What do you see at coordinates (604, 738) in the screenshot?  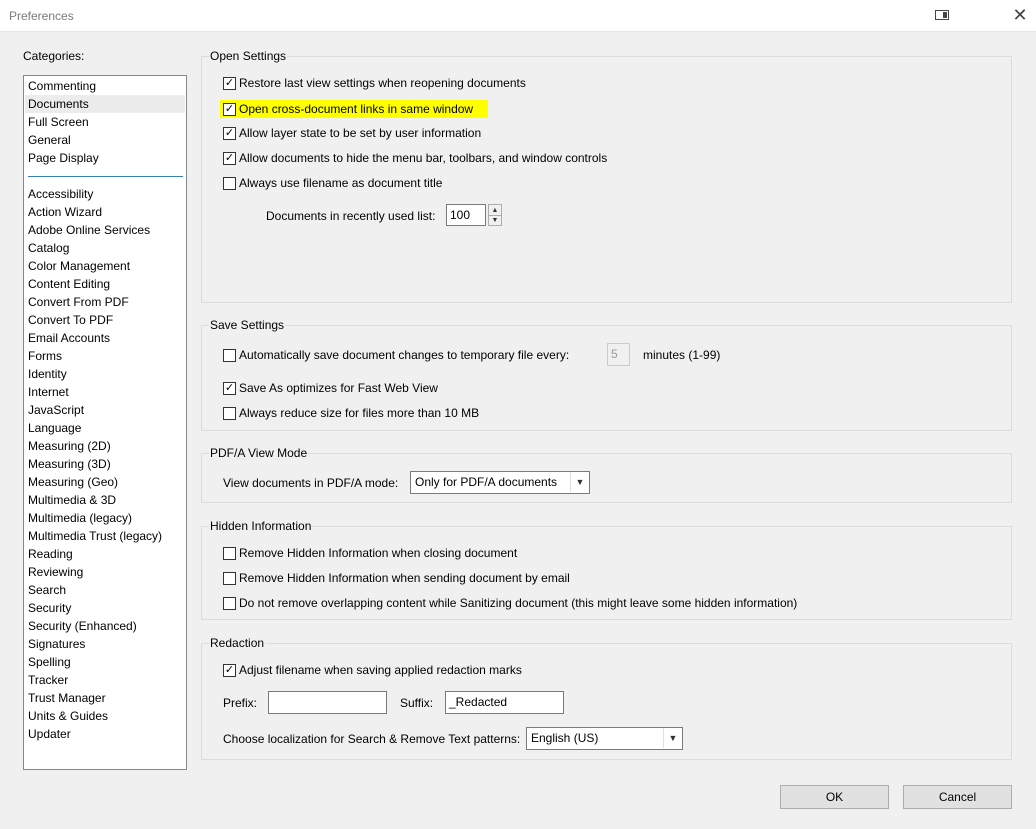 I see `localization-select: English (US) ▼` at bounding box center [604, 738].